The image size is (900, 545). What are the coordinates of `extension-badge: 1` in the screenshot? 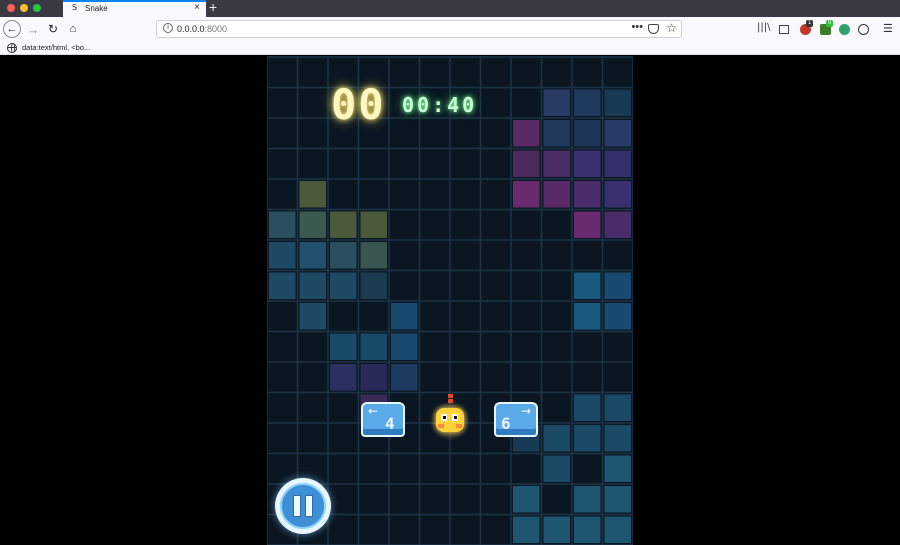 It's located at (810, 23).